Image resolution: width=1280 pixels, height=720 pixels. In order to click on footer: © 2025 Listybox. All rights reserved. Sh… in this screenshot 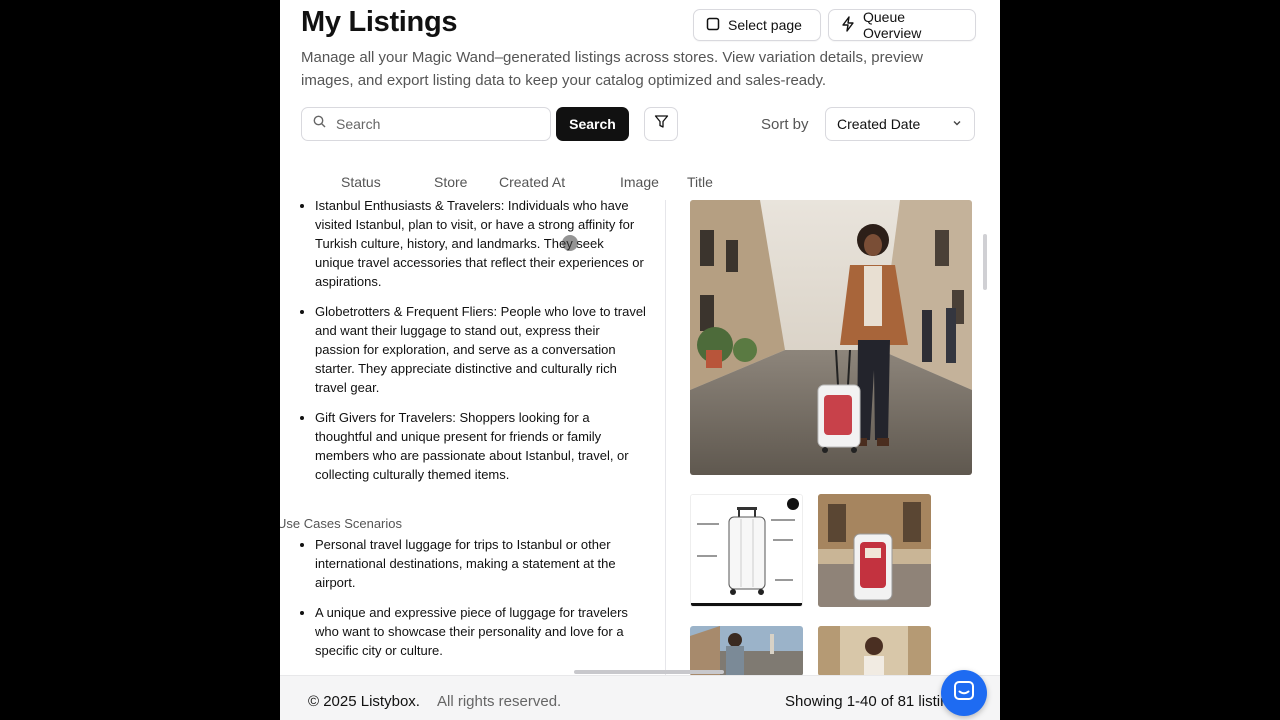, I will do `click(640, 697)`.